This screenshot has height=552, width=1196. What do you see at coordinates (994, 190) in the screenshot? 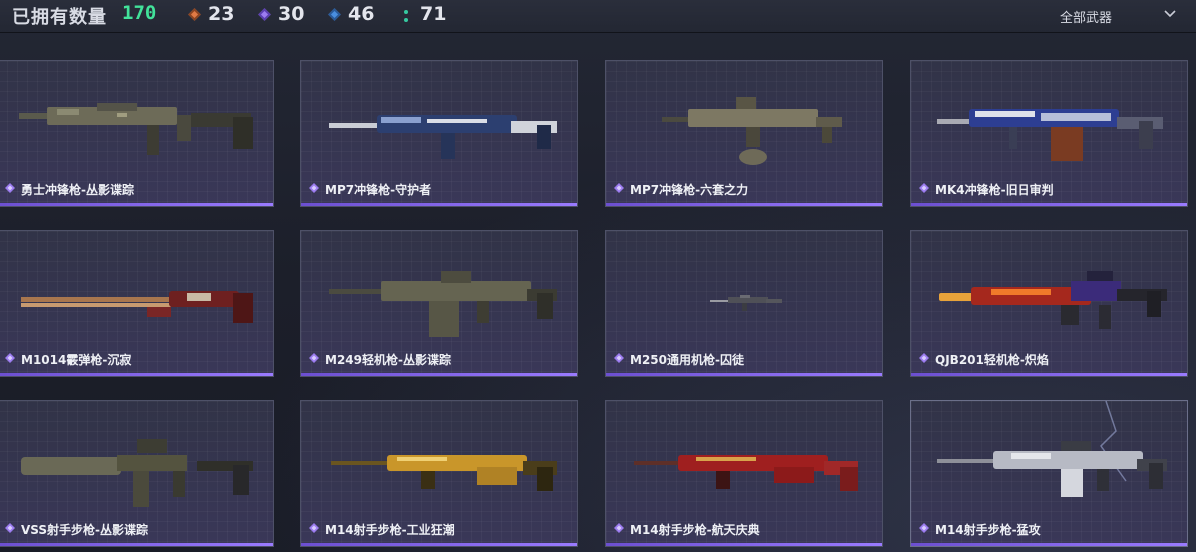
I see `weapon-name: MK4冲锋枪-旧日审判` at bounding box center [994, 190].